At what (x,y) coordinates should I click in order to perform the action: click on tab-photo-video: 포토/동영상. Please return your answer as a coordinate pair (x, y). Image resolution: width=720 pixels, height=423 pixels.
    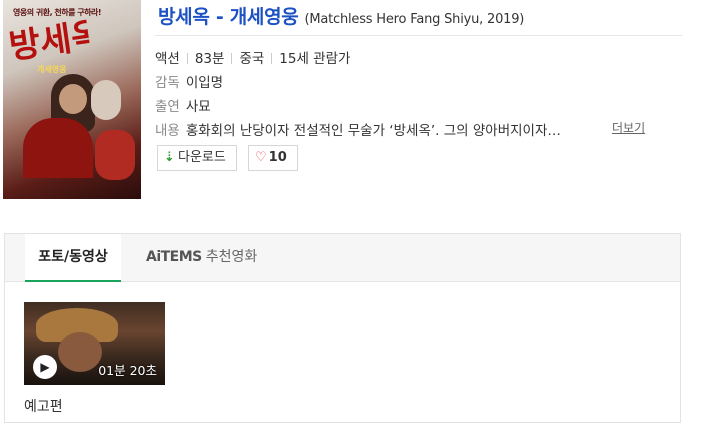
    Looking at the image, I should click on (73, 258).